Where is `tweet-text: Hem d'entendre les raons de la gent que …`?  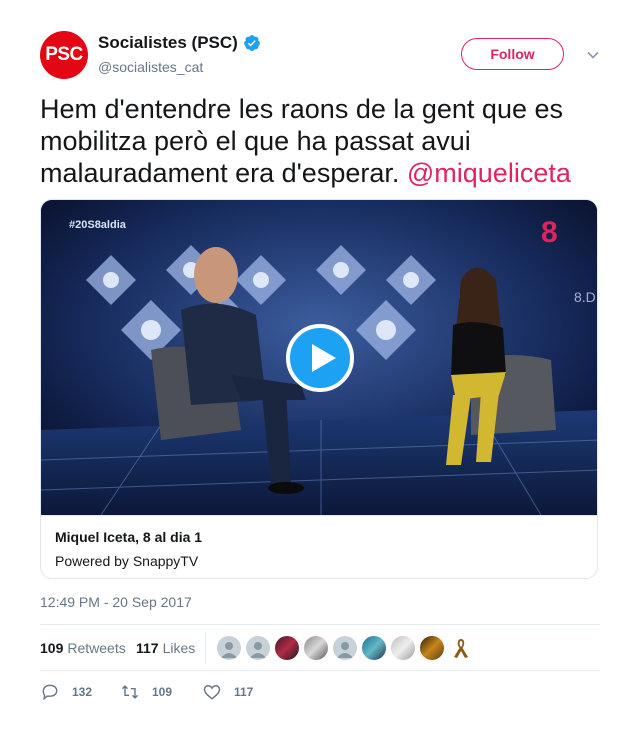
tweet-text: Hem d'entendre les raons de la gent que … is located at coordinates (325, 141).